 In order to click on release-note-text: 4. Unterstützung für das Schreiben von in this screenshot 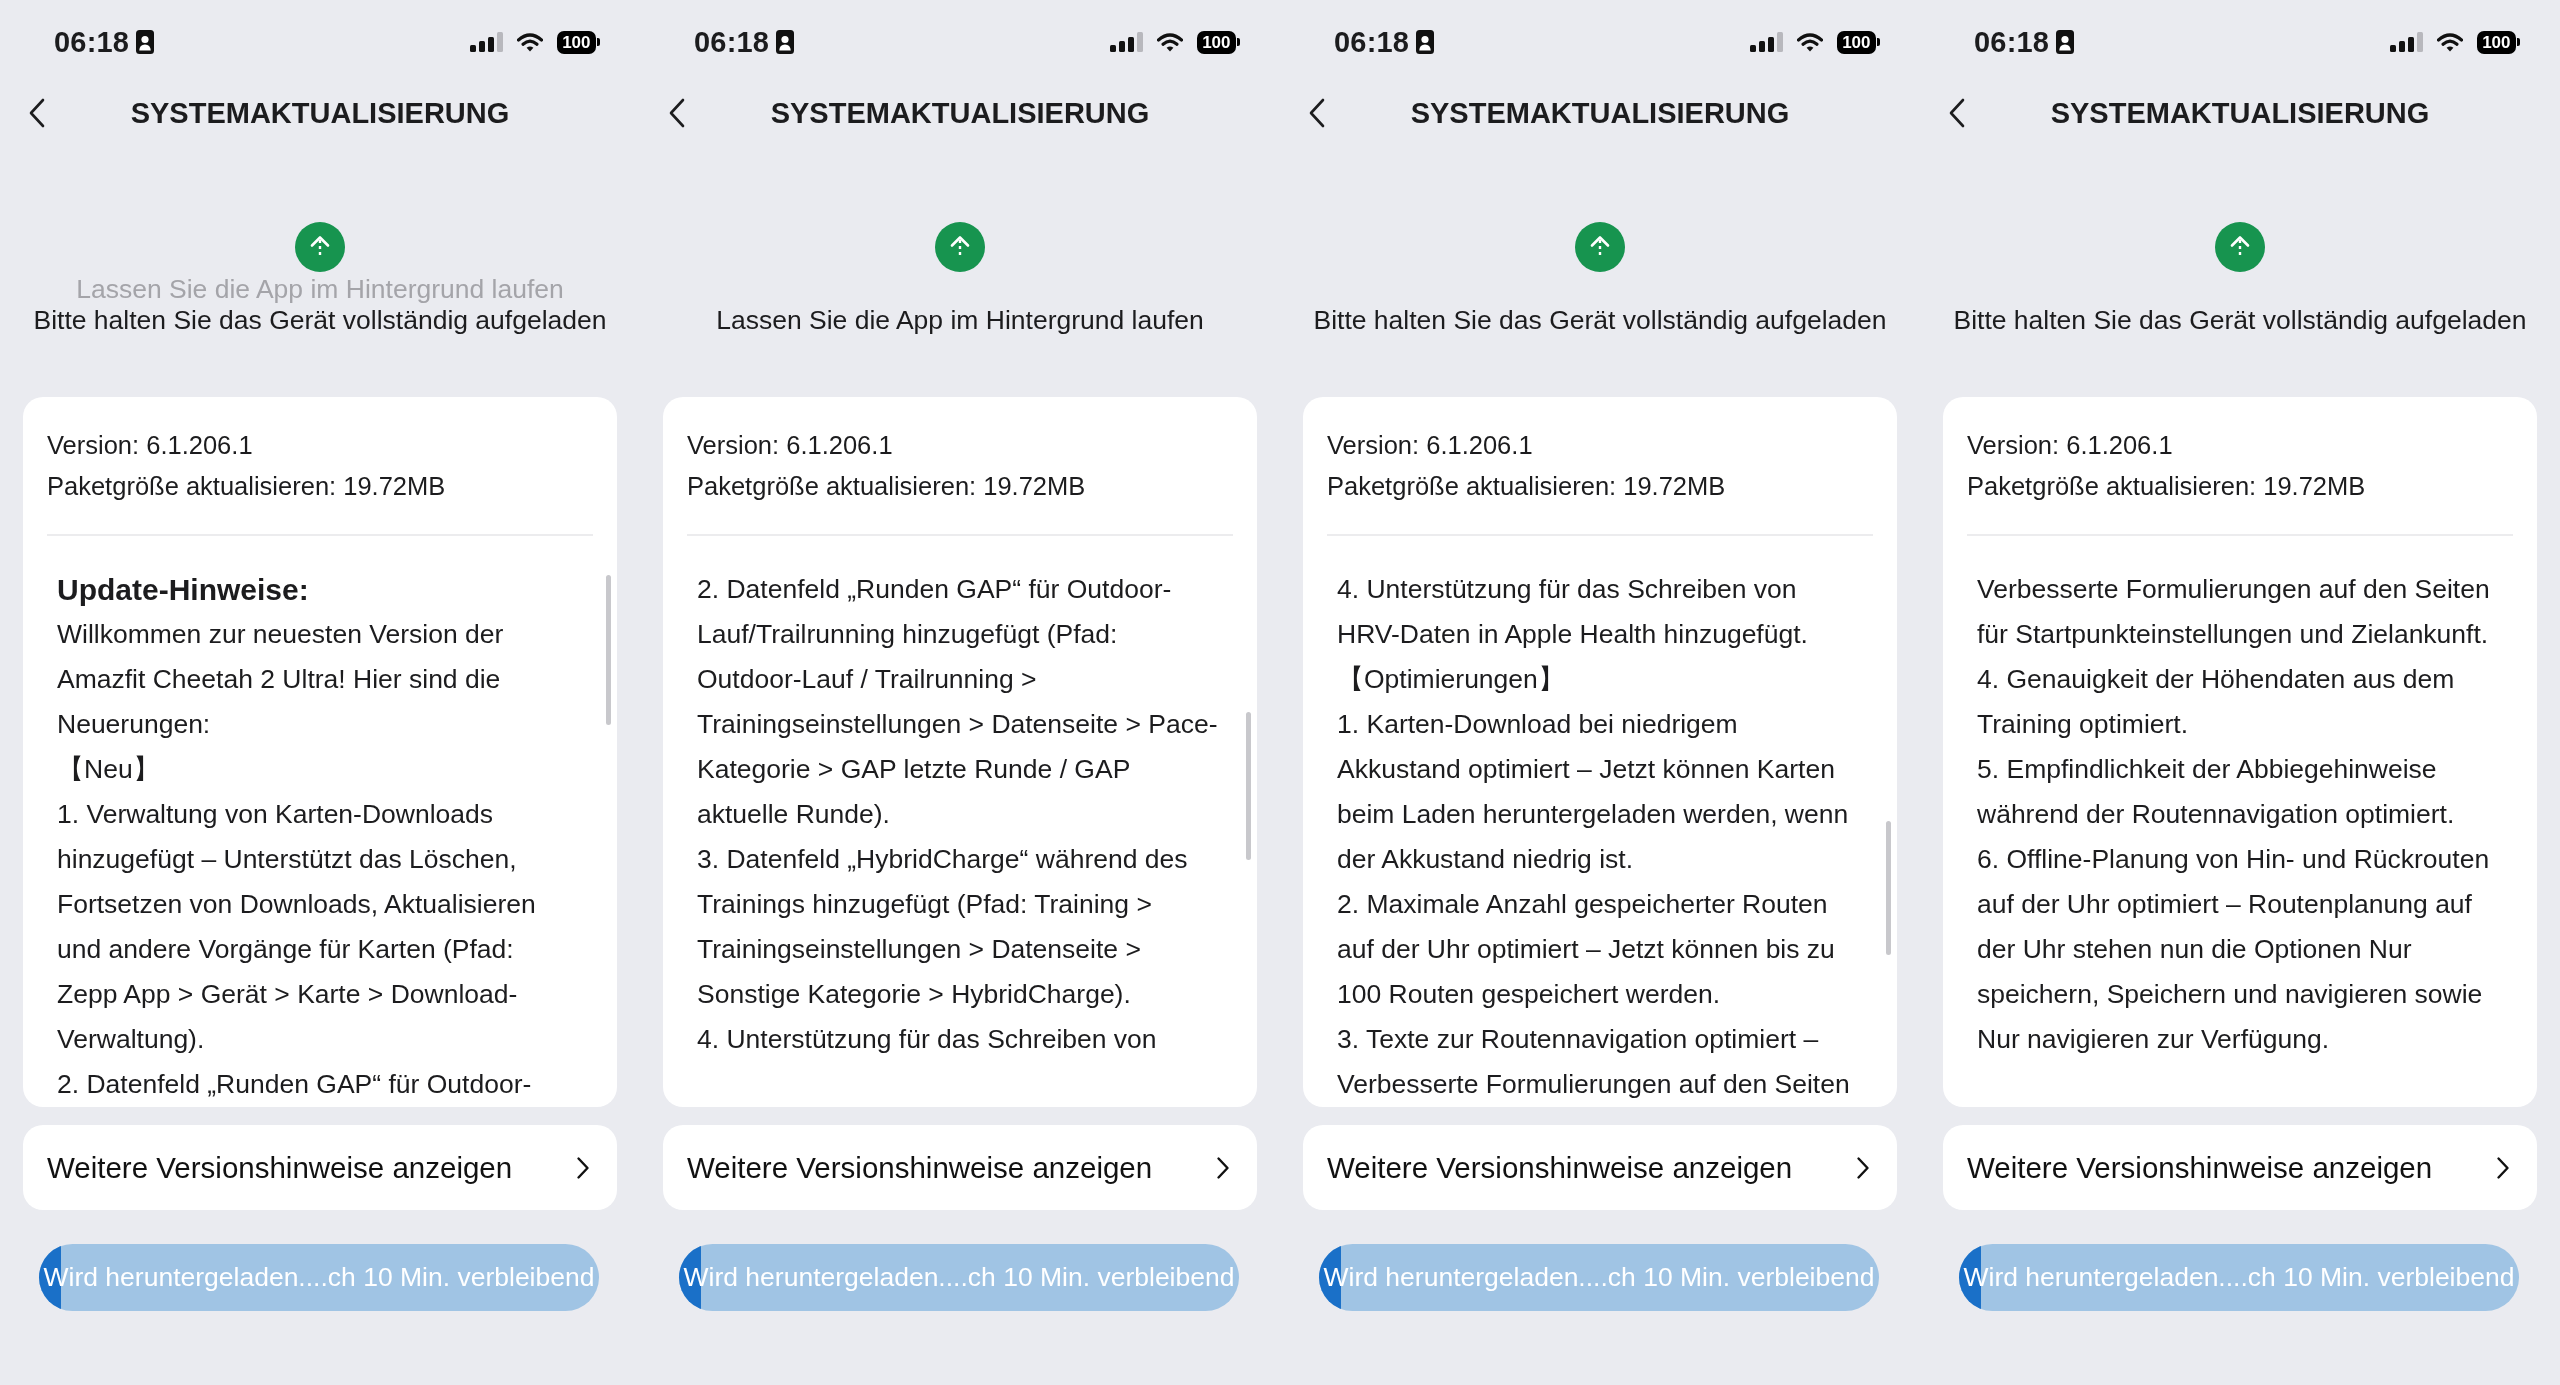, I will do `click(927, 1039)`.